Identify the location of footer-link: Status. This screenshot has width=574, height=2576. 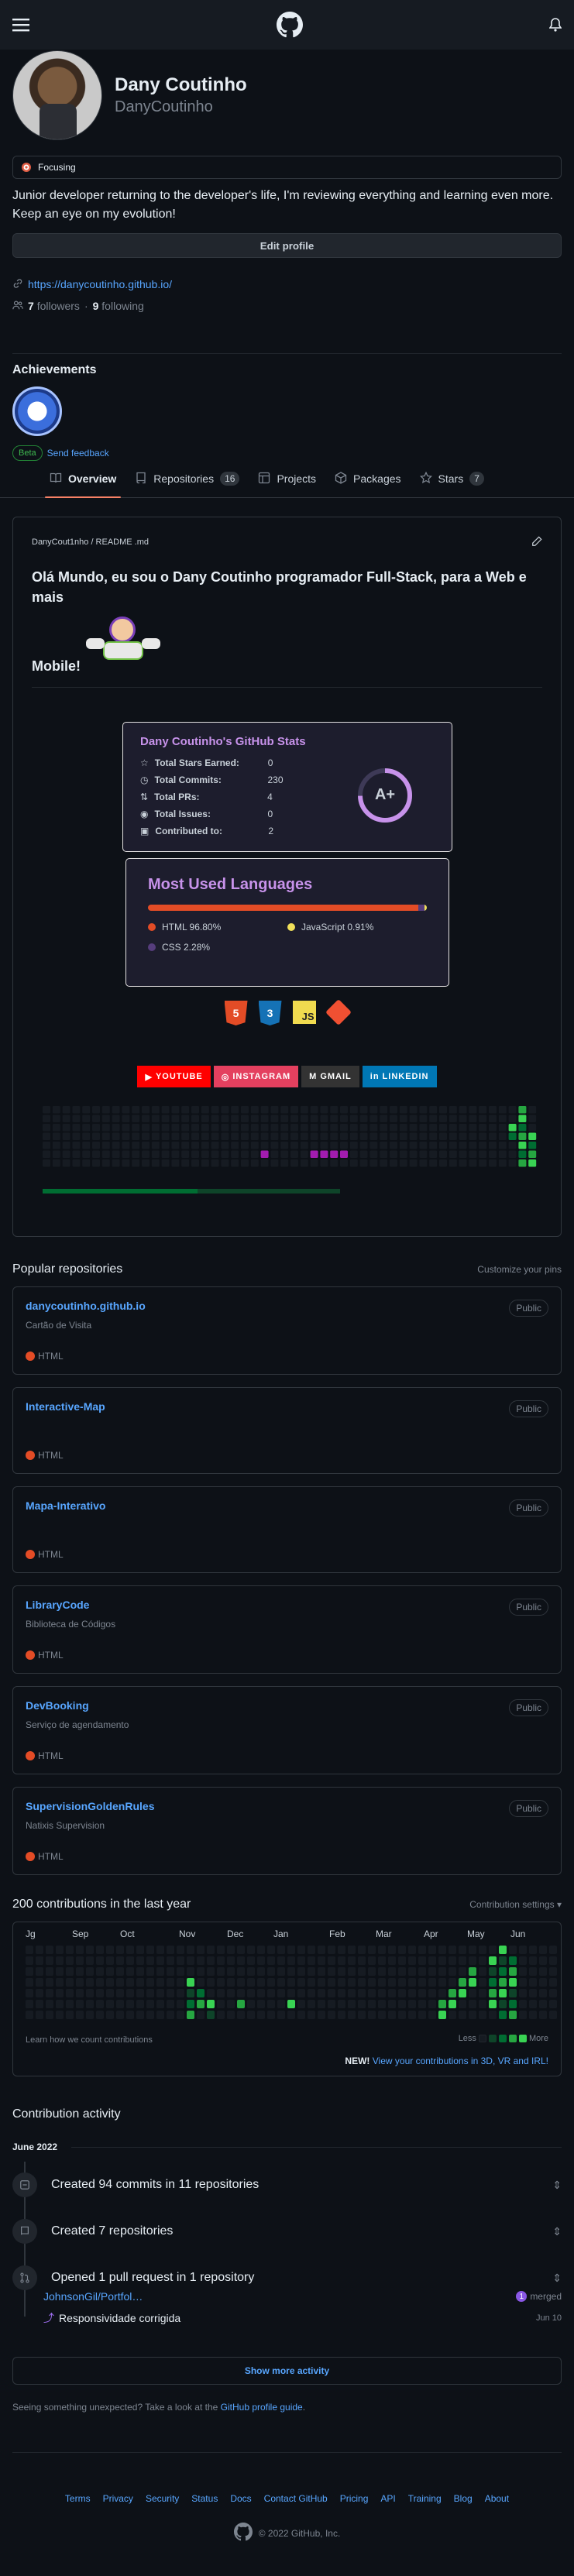
(204, 2498).